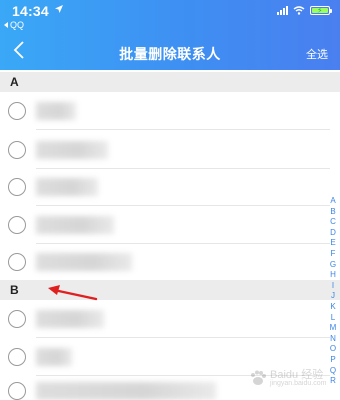 The image size is (340, 400). What do you see at coordinates (293, 379) in the screenshot?
I see `baidu-watermark: Baidu 经验 jingyan.baidu.com` at bounding box center [293, 379].